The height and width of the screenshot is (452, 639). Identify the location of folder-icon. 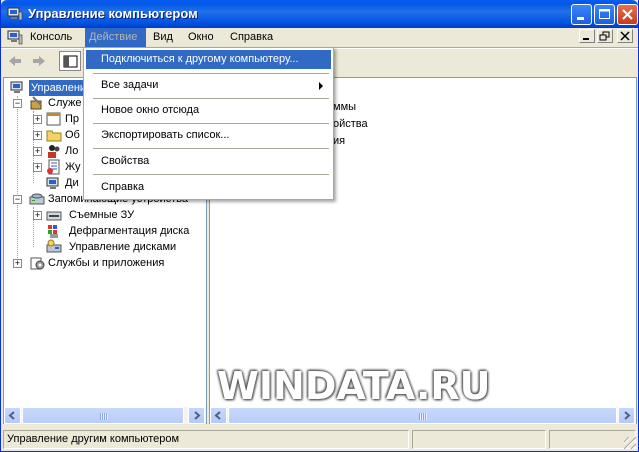
(54, 136).